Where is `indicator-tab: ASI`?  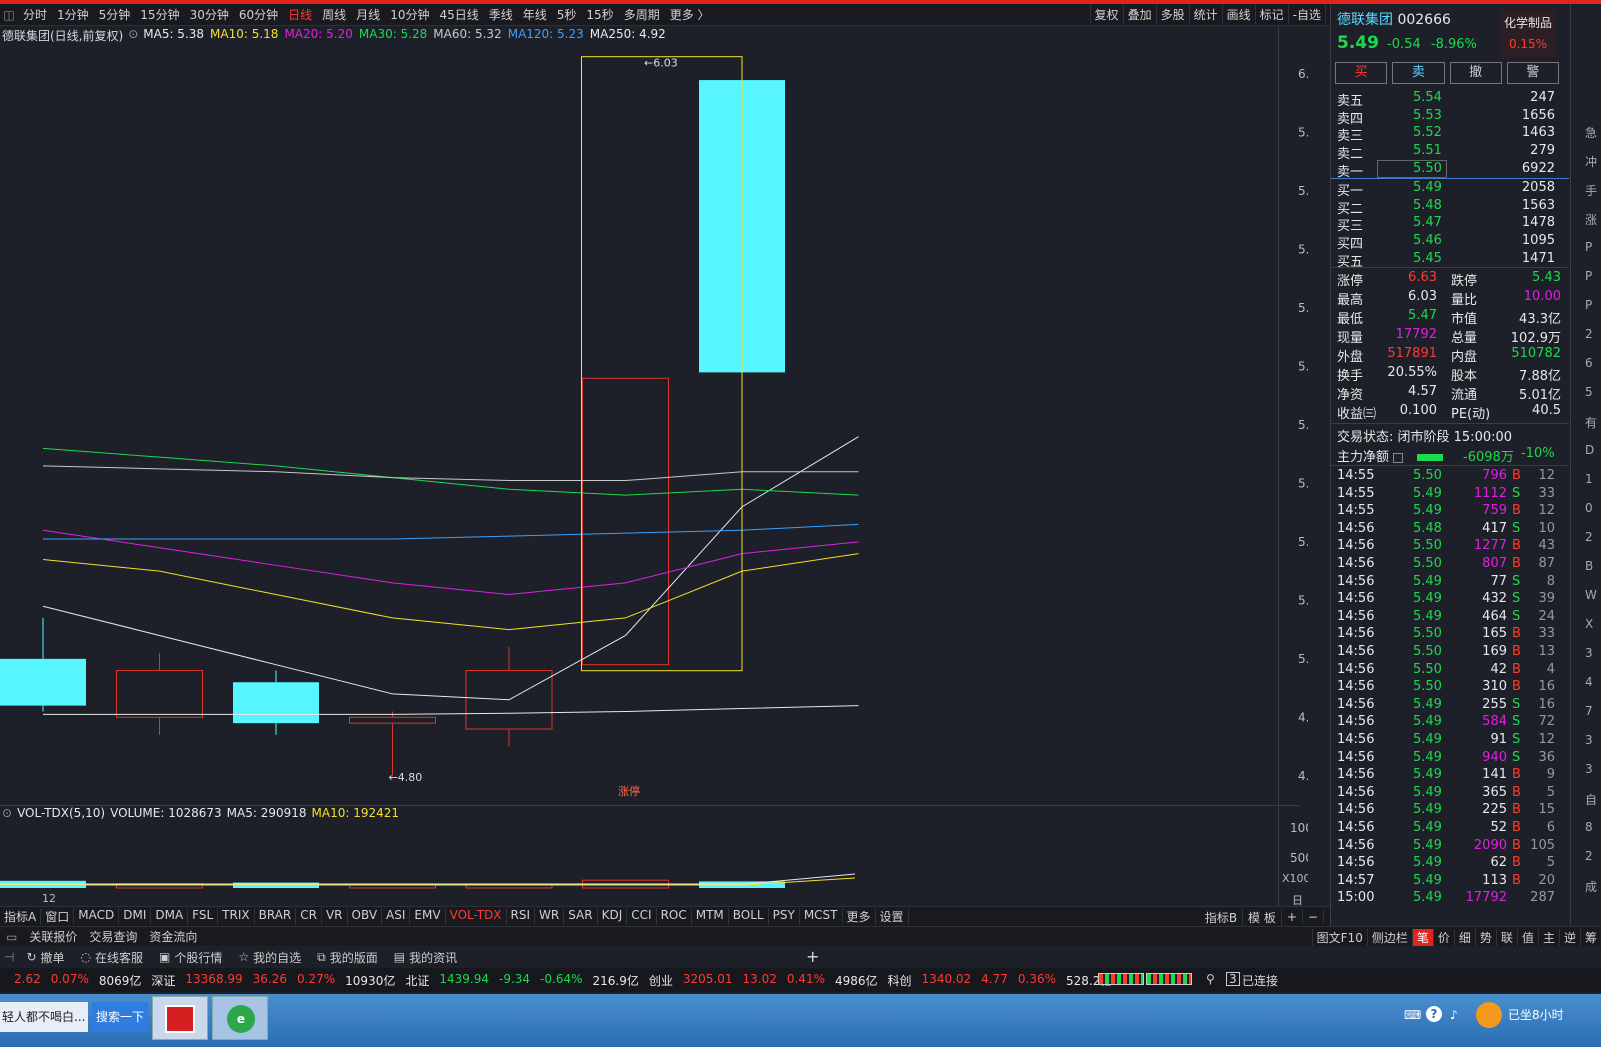
indicator-tab: ASI is located at coordinates (396, 916).